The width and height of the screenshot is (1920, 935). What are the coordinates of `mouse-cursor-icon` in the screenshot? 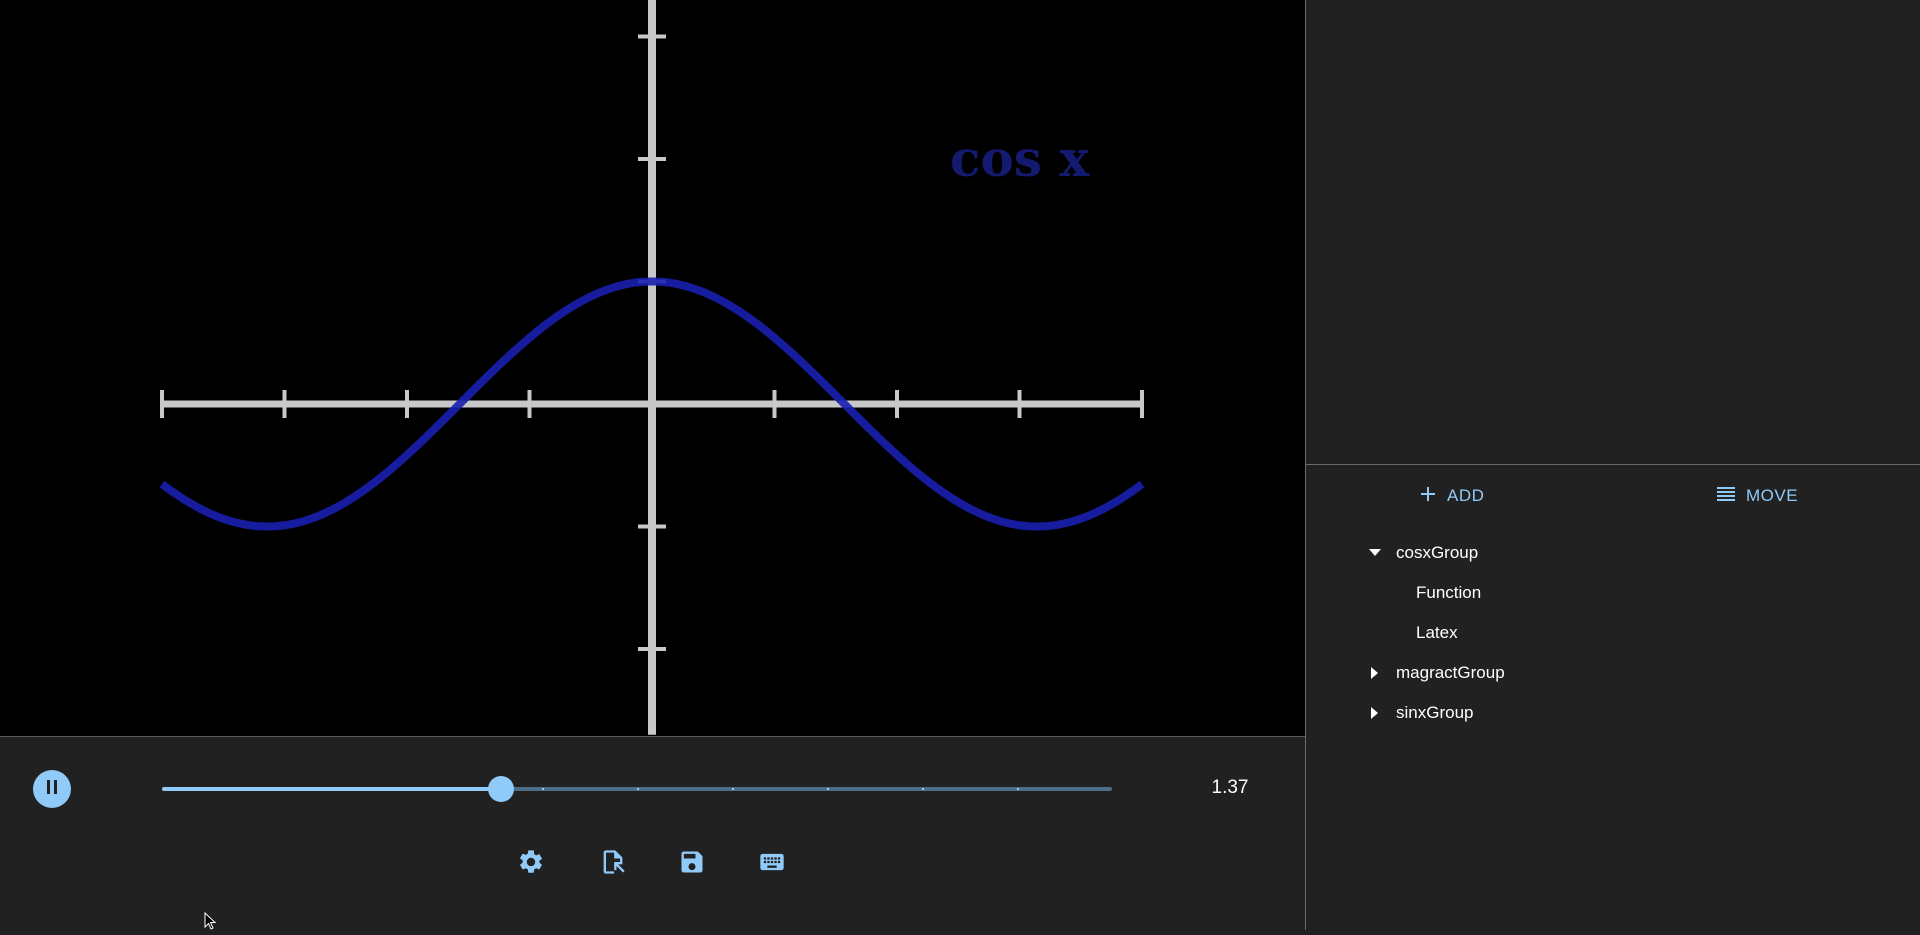 It's located at (210, 923).